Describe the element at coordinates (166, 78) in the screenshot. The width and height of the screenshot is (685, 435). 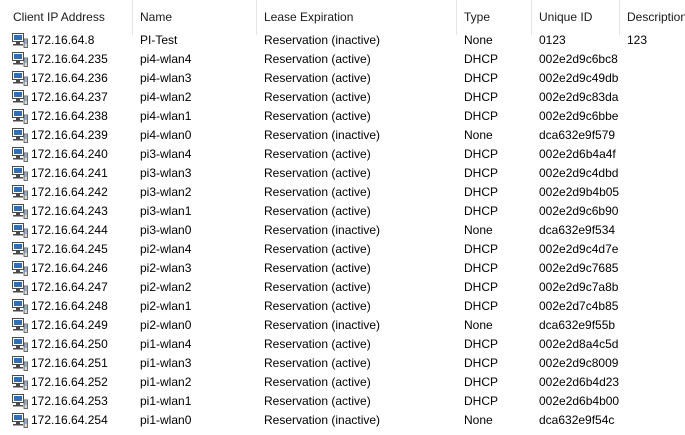
I see `cell-name: pi4-wlan3` at that location.